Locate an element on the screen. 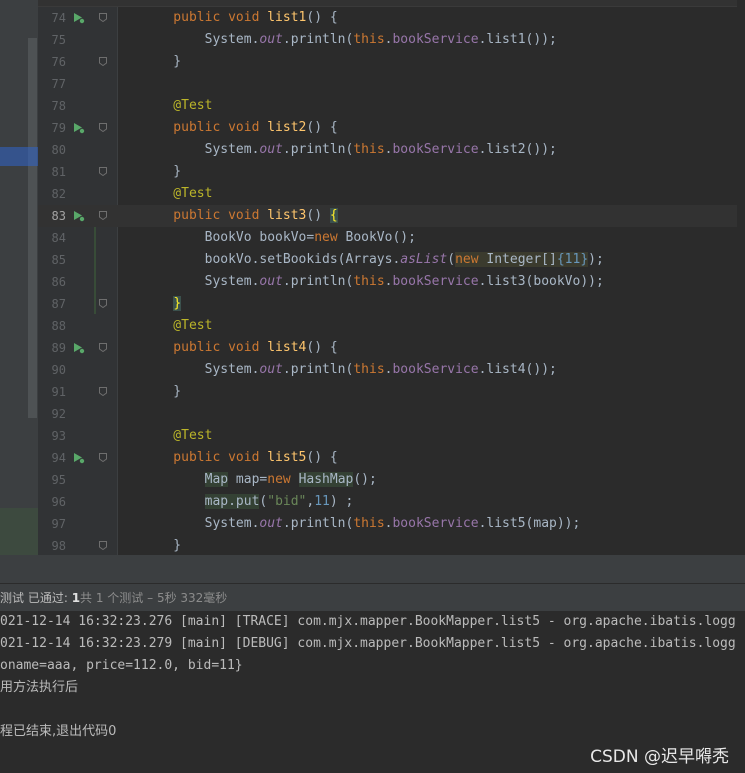 The width and height of the screenshot is (745, 773). code-line: 87 } is located at coordinates (391, 304).